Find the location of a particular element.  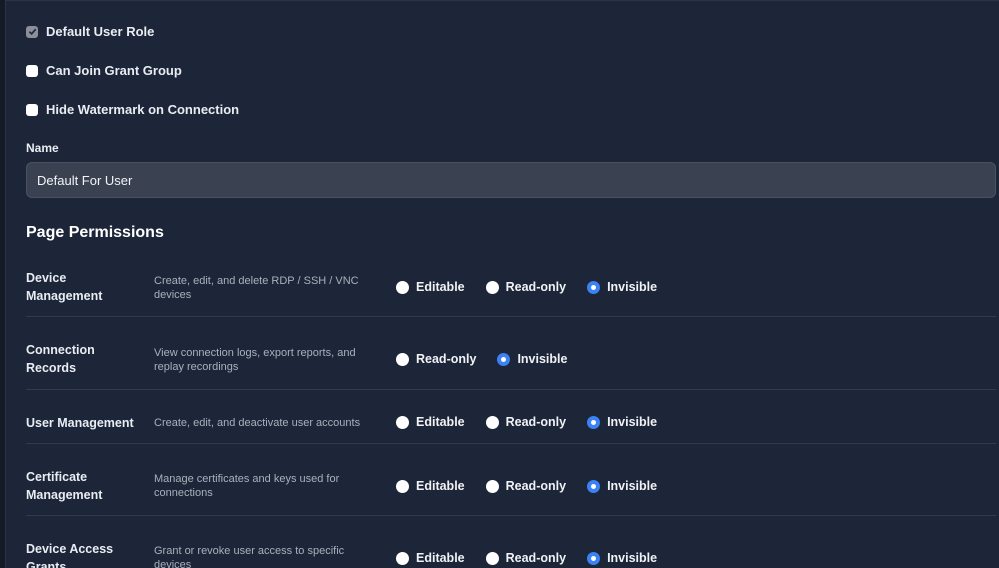

checkbox-default-user-role: Default User Role is located at coordinates (90, 31).